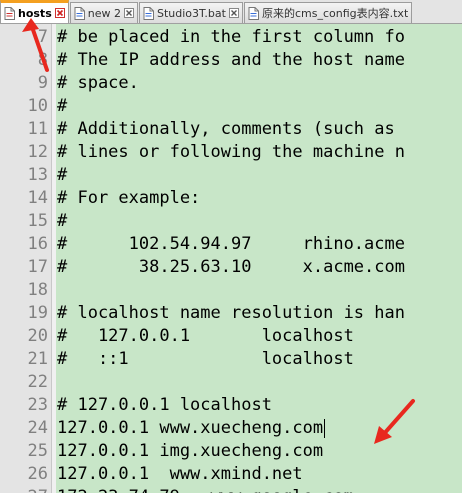 The image size is (462, 493). What do you see at coordinates (231, 106) in the screenshot?
I see `code-line: 10 #` at bounding box center [231, 106].